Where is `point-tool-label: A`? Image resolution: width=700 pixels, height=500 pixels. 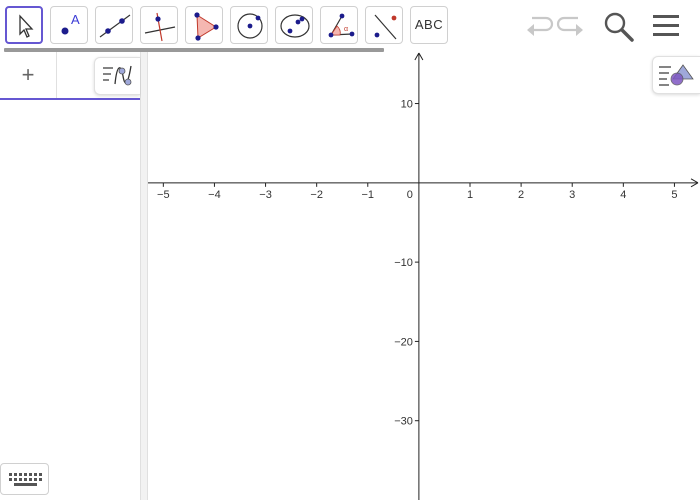
point-tool-label: A is located at coordinates (75, 19).